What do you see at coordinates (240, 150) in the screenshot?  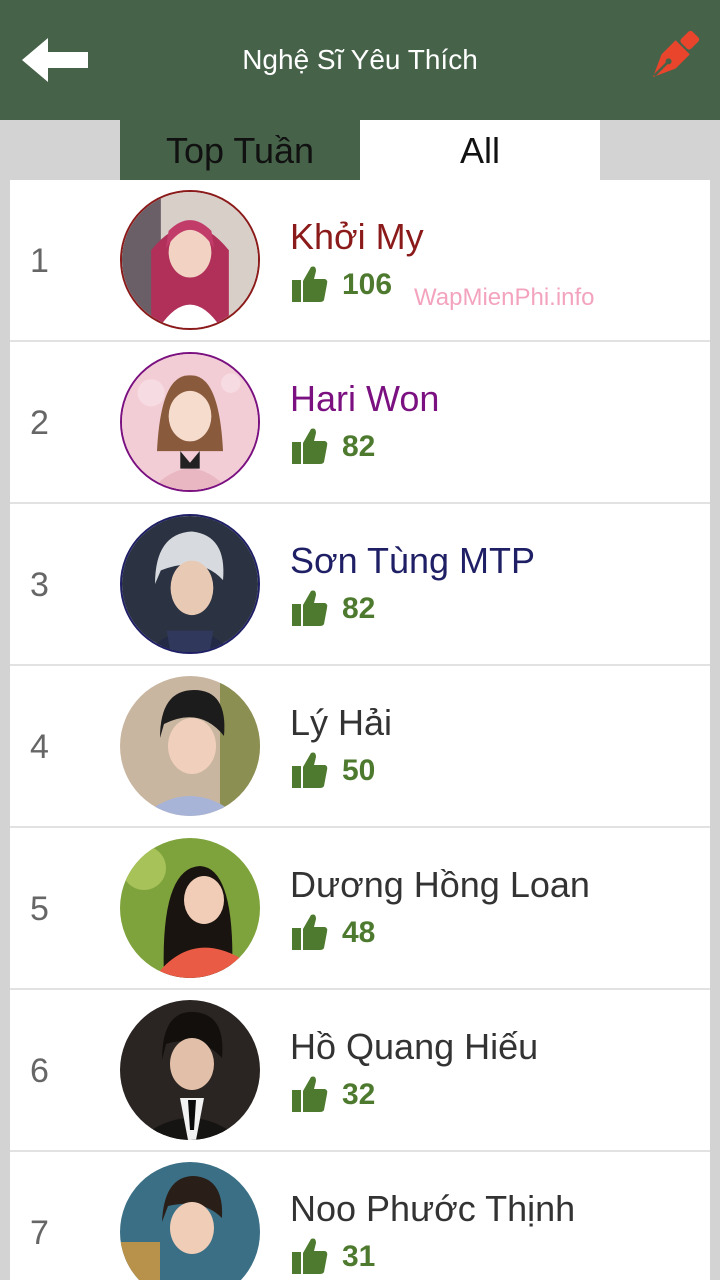 I see `tab-top-week: Top Tuần` at bounding box center [240, 150].